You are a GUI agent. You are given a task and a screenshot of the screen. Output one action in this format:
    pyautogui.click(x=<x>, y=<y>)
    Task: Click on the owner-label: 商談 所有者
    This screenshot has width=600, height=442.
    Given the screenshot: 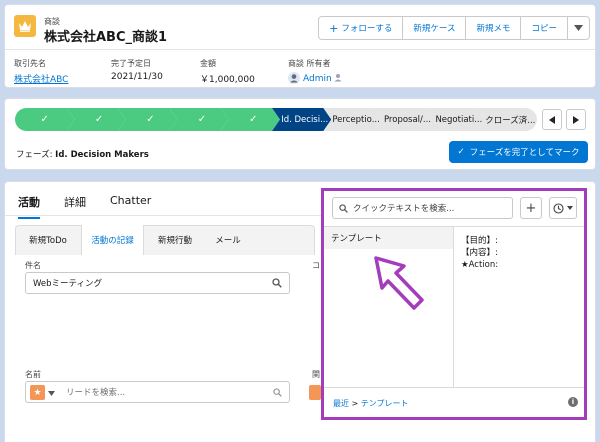 What is the action you would take?
    pyautogui.click(x=309, y=63)
    